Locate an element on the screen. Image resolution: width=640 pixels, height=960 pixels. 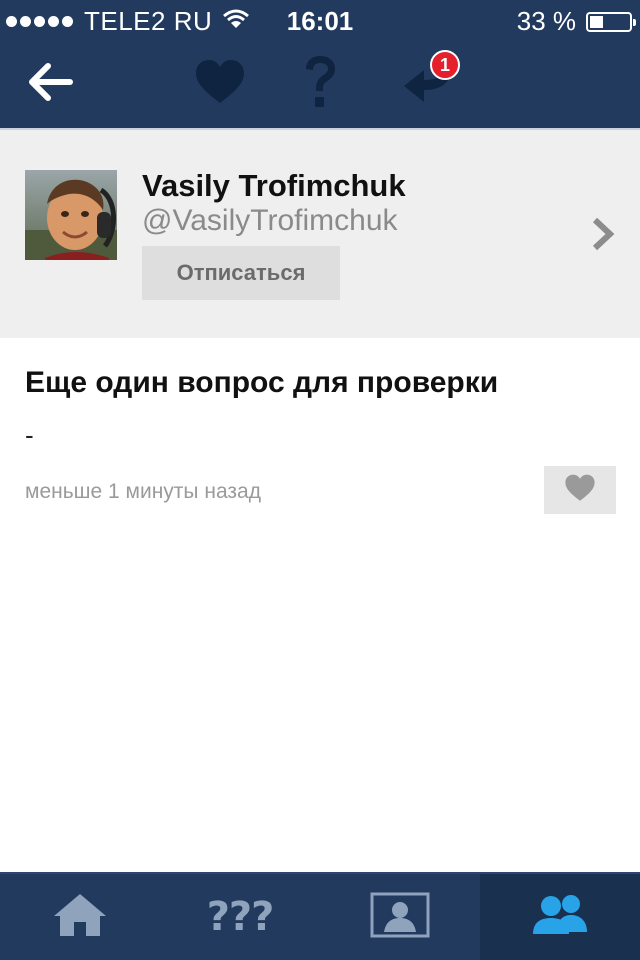
replies-button: 1 is located at coordinates (430, 84).